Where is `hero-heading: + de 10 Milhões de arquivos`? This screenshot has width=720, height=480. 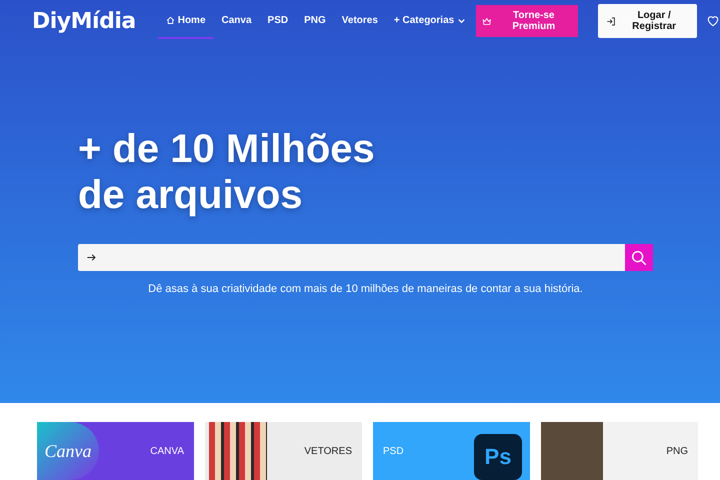 hero-heading: + de 10 Milhões de arquivos is located at coordinates (227, 172).